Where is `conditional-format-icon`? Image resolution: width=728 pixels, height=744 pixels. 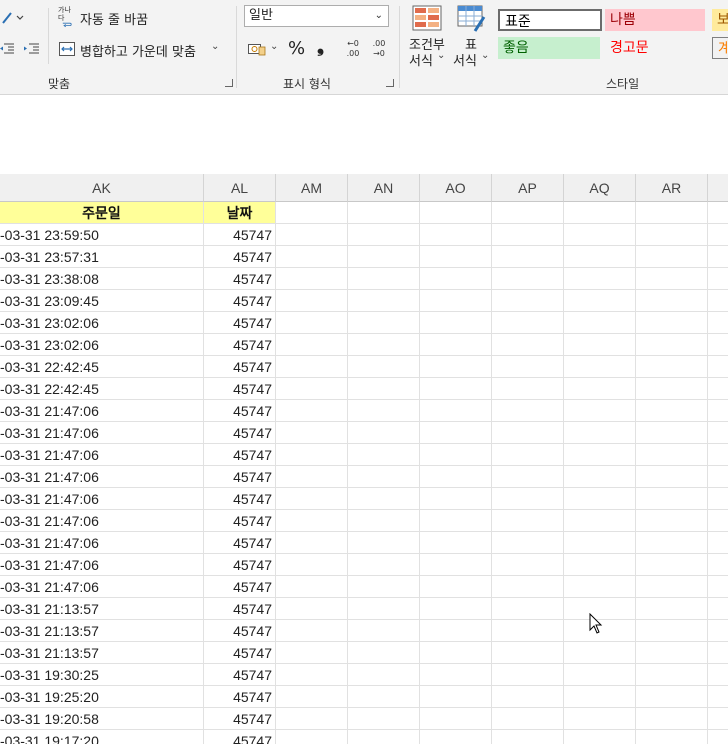
conditional-format-icon is located at coordinates (427, 18).